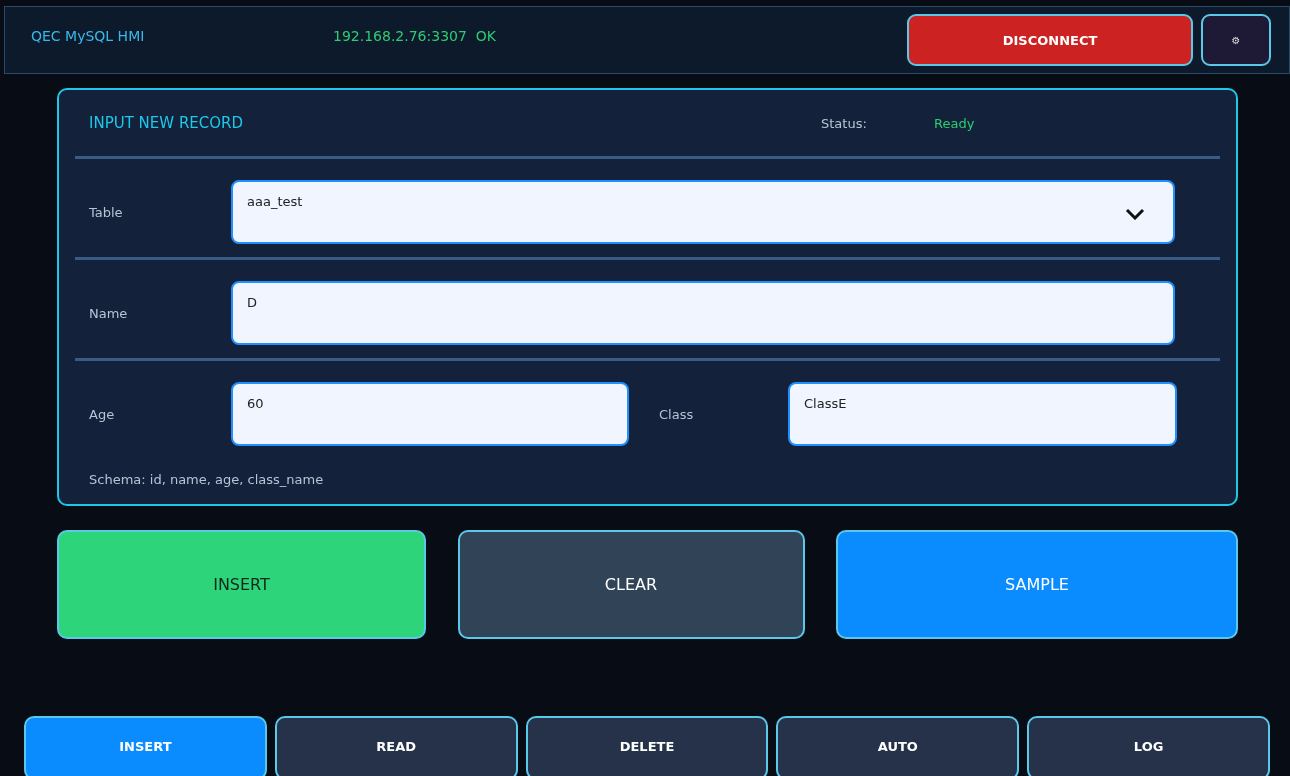 This screenshot has width=1290, height=776. What do you see at coordinates (1236, 40) in the screenshot?
I see `settings-button: ⚙` at bounding box center [1236, 40].